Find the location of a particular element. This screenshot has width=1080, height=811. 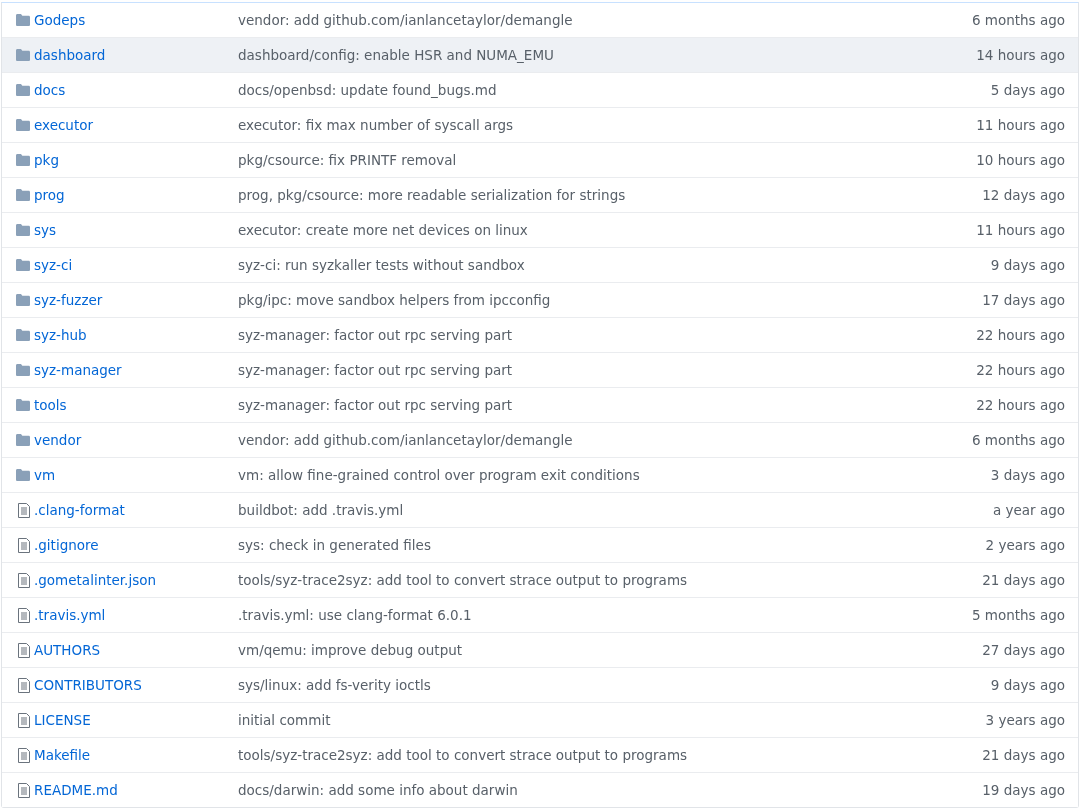

commit-age: a year ago is located at coordinates (1029, 510).